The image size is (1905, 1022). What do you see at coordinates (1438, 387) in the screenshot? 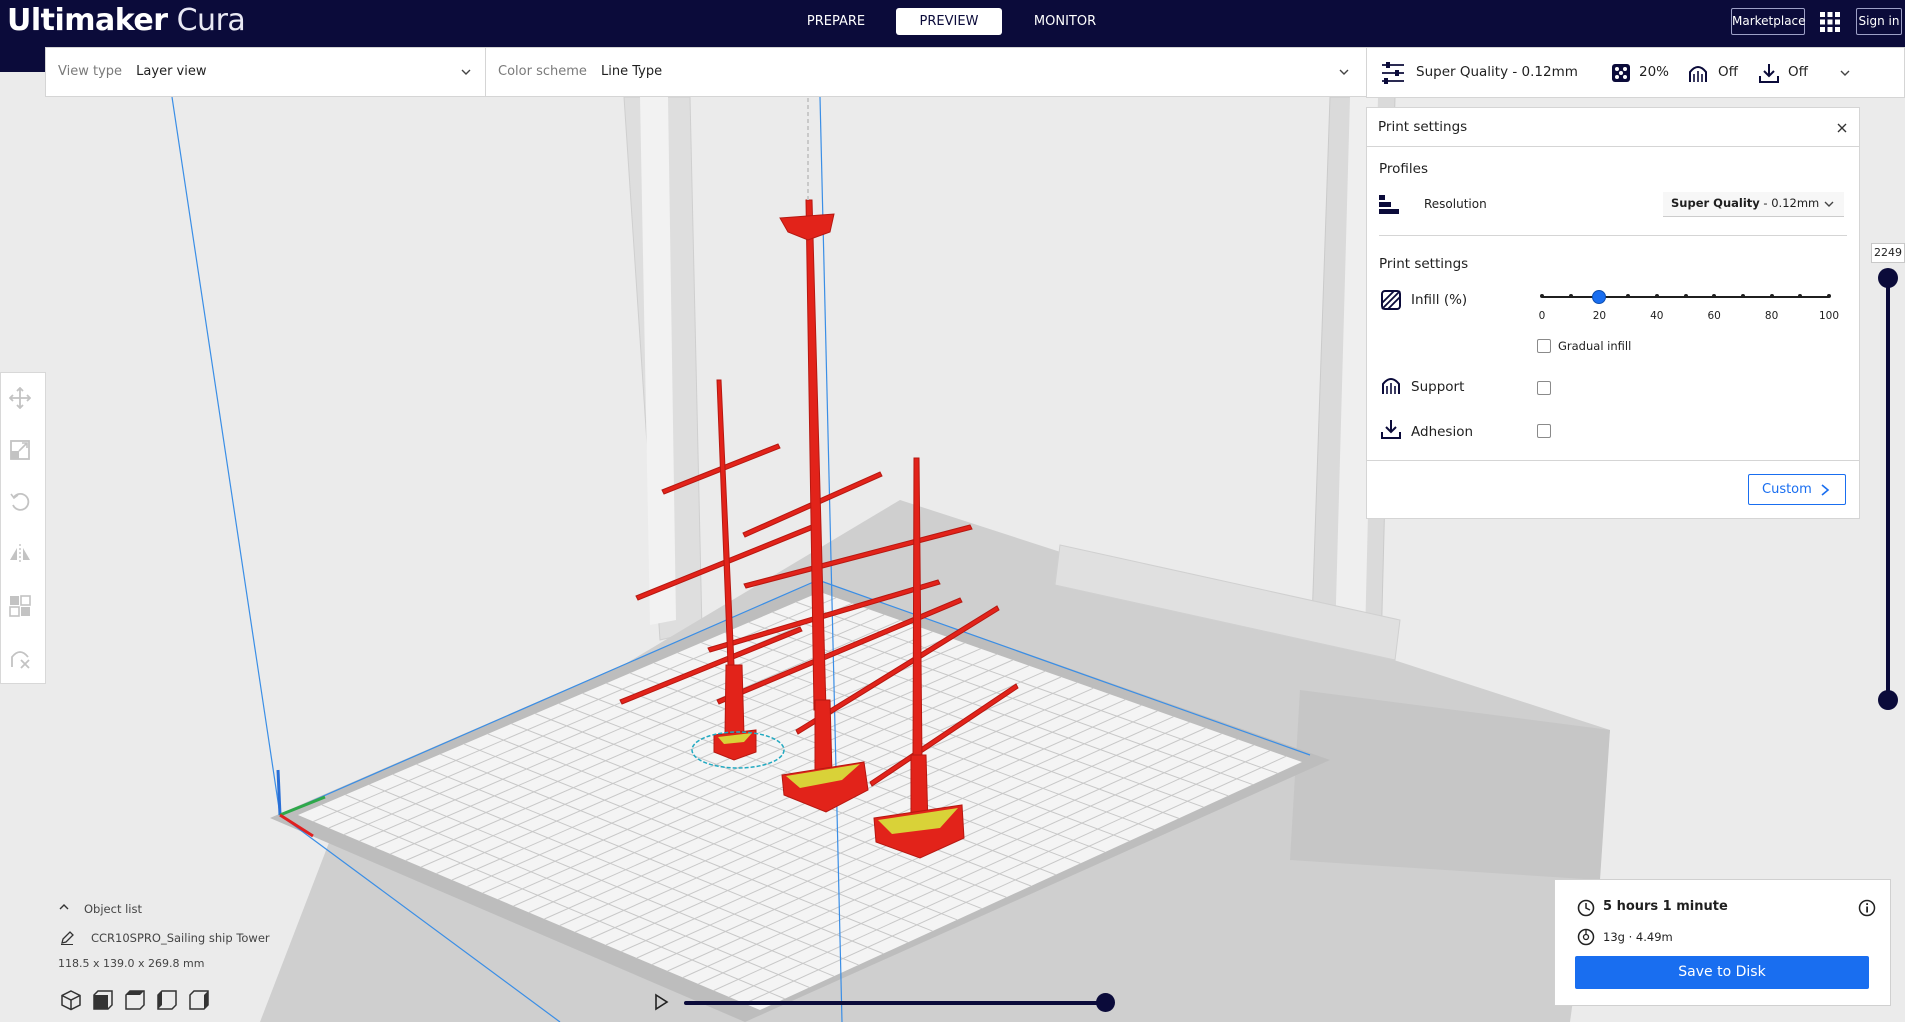
I see `support-label: Support` at bounding box center [1438, 387].